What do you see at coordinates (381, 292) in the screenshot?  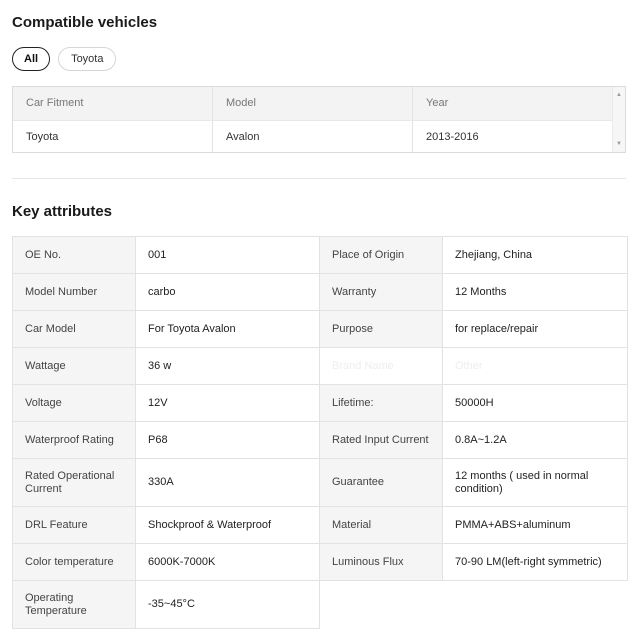 I see `attribute-label: Warranty` at bounding box center [381, 292].